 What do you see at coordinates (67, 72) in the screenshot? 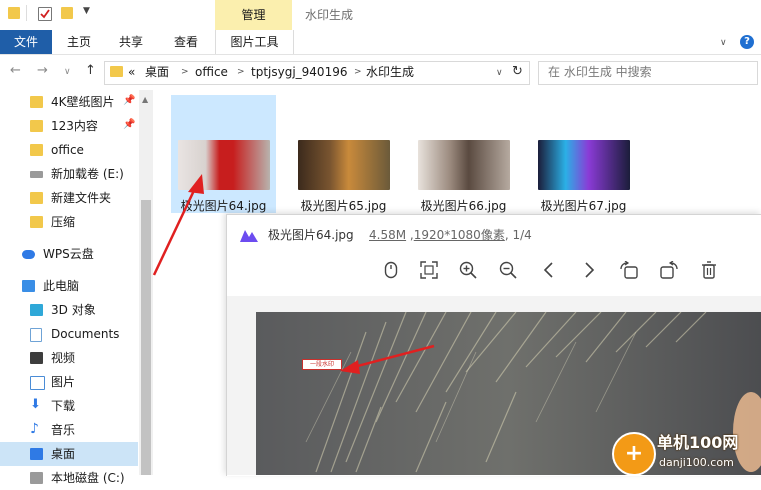
I see `recent-locations-icon: ∨` at bounding box center [67, 72].